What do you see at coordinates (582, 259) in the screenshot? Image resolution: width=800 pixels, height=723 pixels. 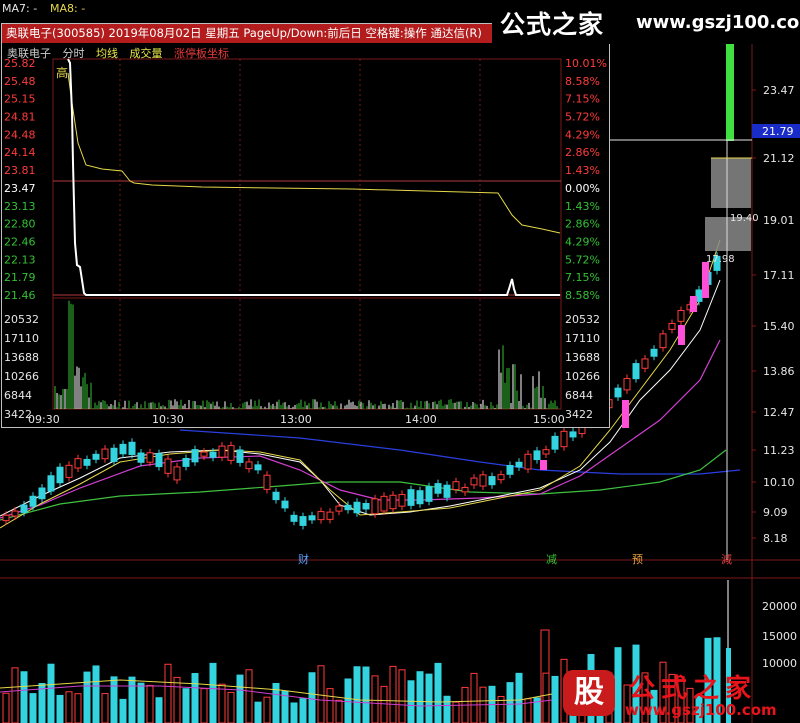 I see `intraday-percent-label: 5.72%` at bounding box center [582, 259].